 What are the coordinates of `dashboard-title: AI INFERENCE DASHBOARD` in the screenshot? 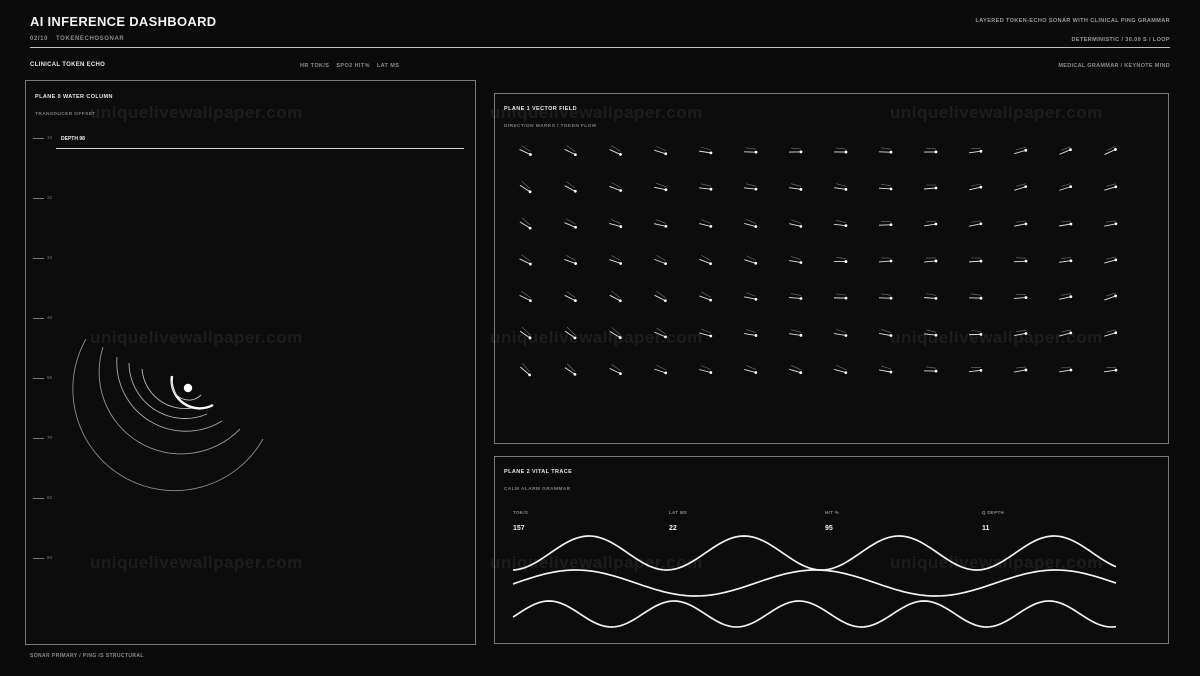 It's located at (123, 21).